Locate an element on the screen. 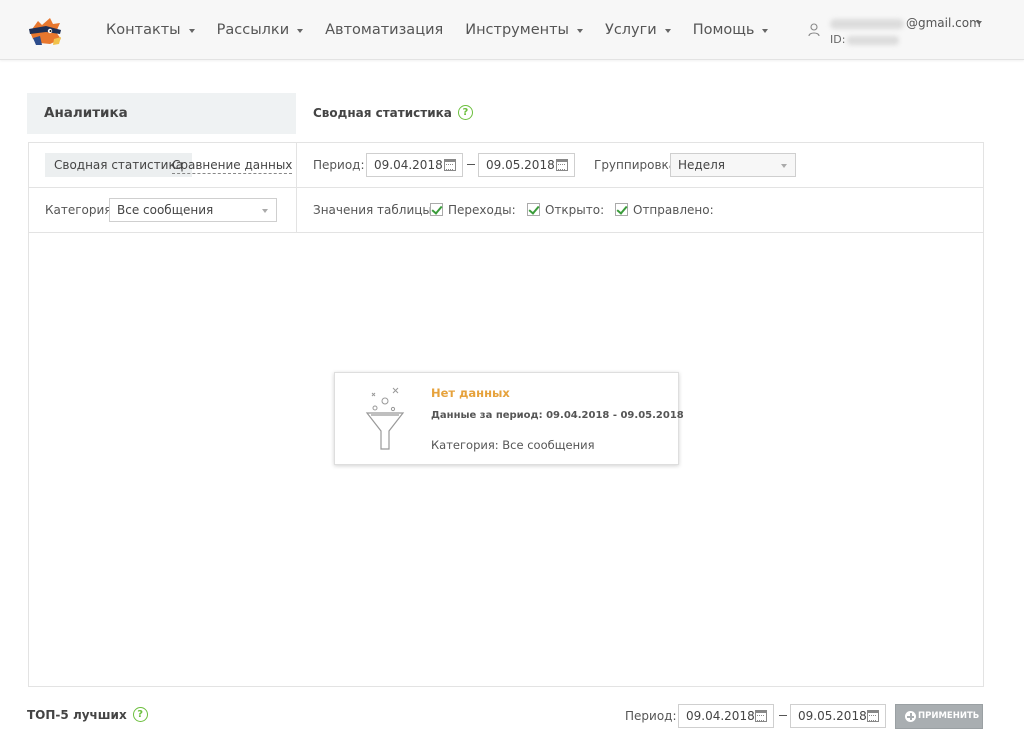  tab-compare-data: Сравнение данных is located at coordinates (232, 166).